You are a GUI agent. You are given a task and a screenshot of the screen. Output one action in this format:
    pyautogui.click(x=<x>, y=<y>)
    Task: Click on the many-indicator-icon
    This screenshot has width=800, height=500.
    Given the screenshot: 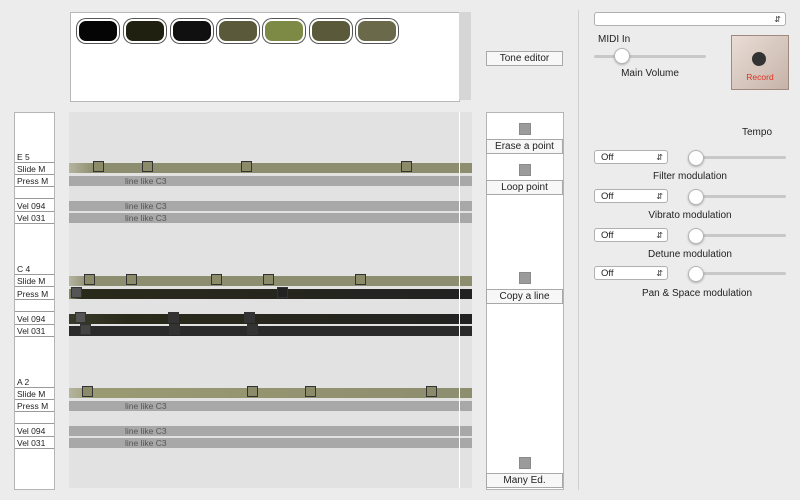 What is the action you would take?
    pyautogui.click(x=525, y=463)
    